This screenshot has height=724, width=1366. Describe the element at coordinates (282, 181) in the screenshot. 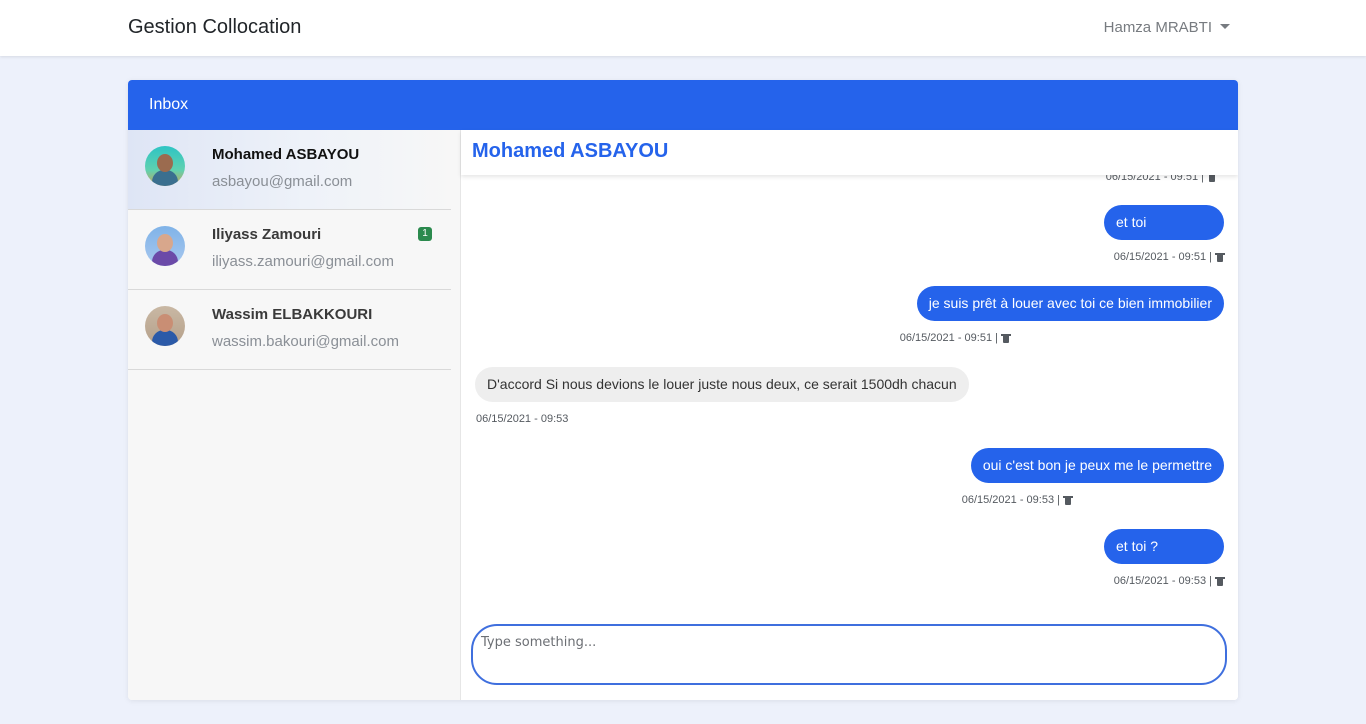

I see `contact-email: asbayou@gmail.com` at that location.